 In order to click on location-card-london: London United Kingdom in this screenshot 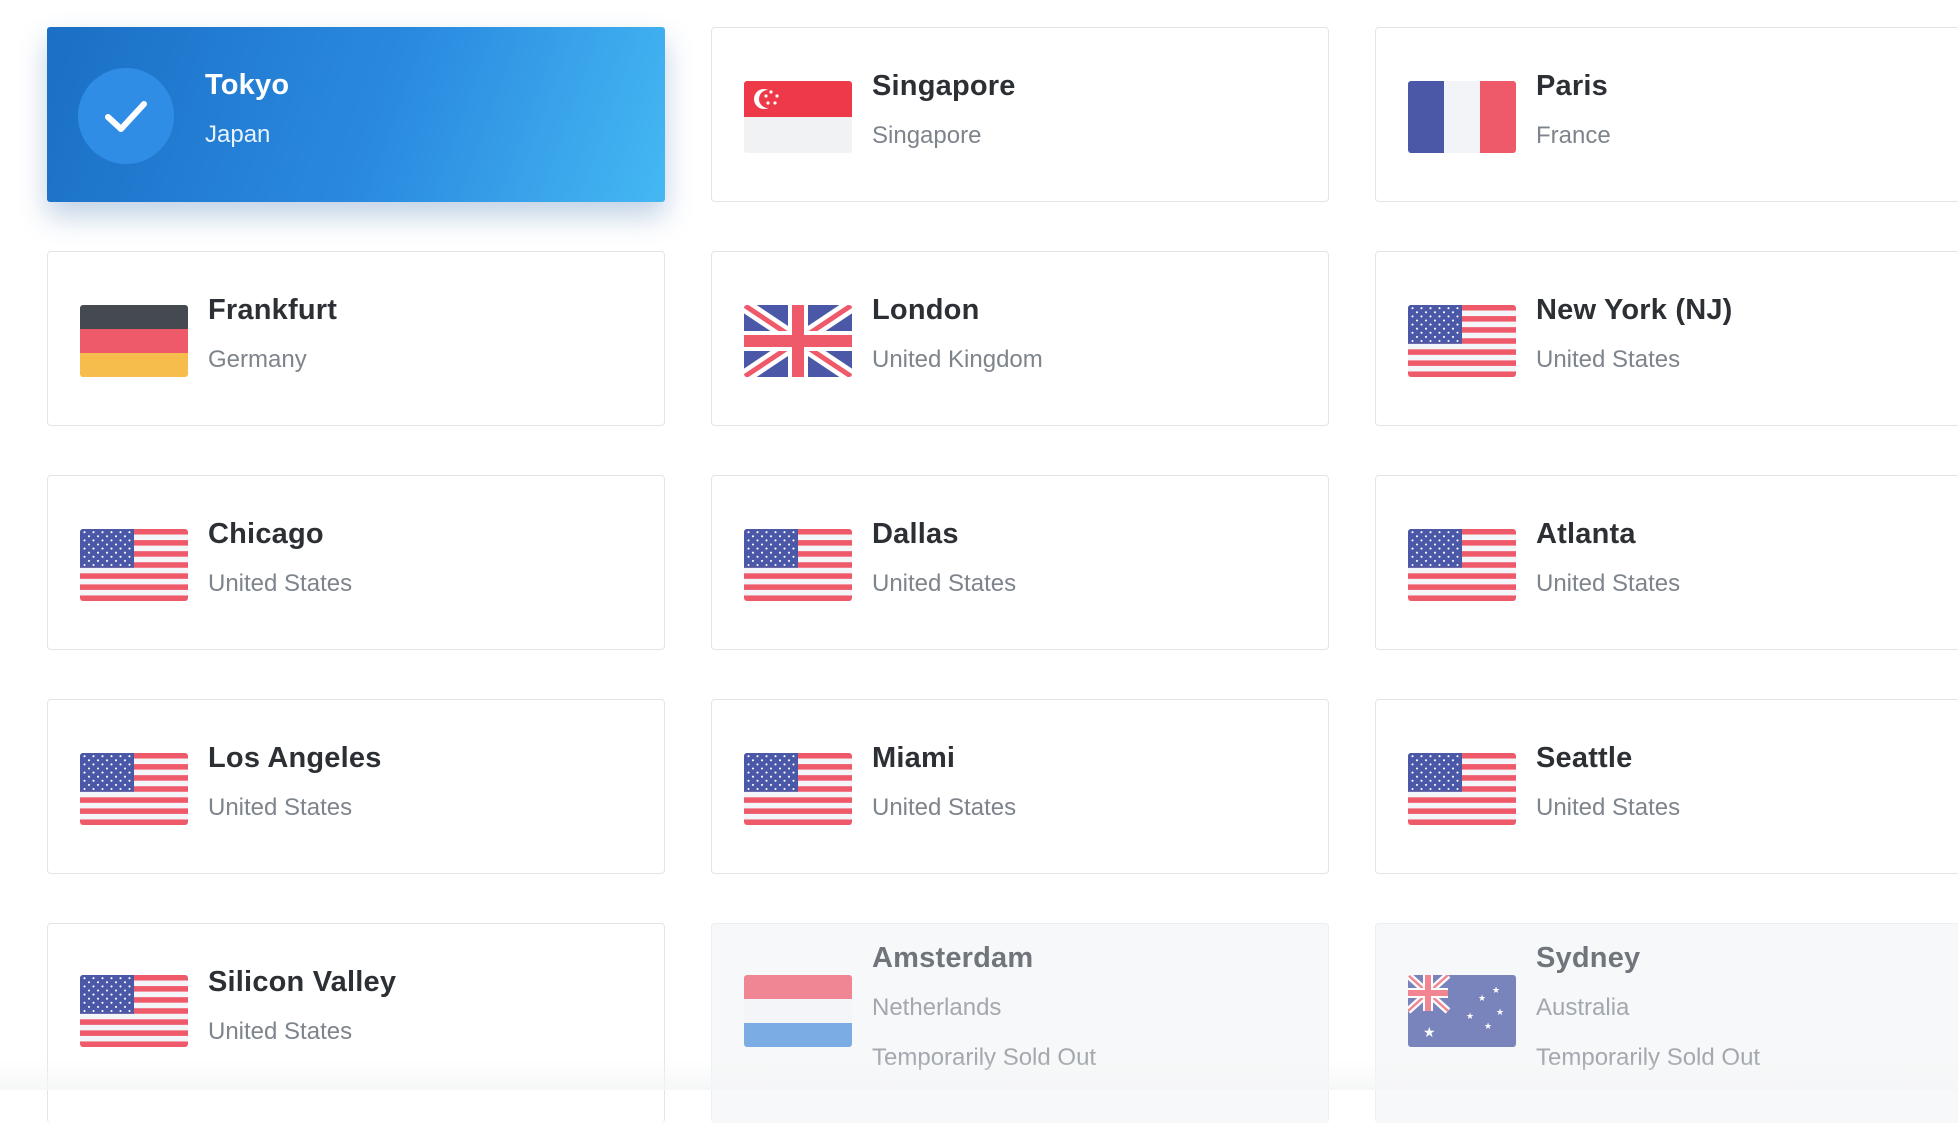, I will do `click(1020, 338)`.